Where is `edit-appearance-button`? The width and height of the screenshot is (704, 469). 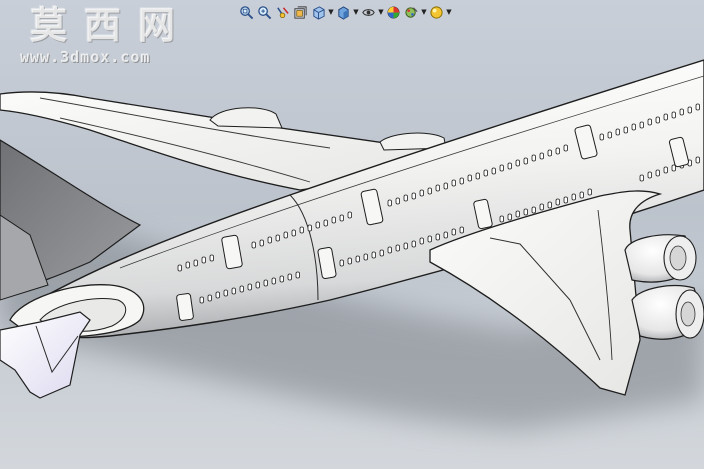 edit-appearance-button is located at coordinates (393, 12).